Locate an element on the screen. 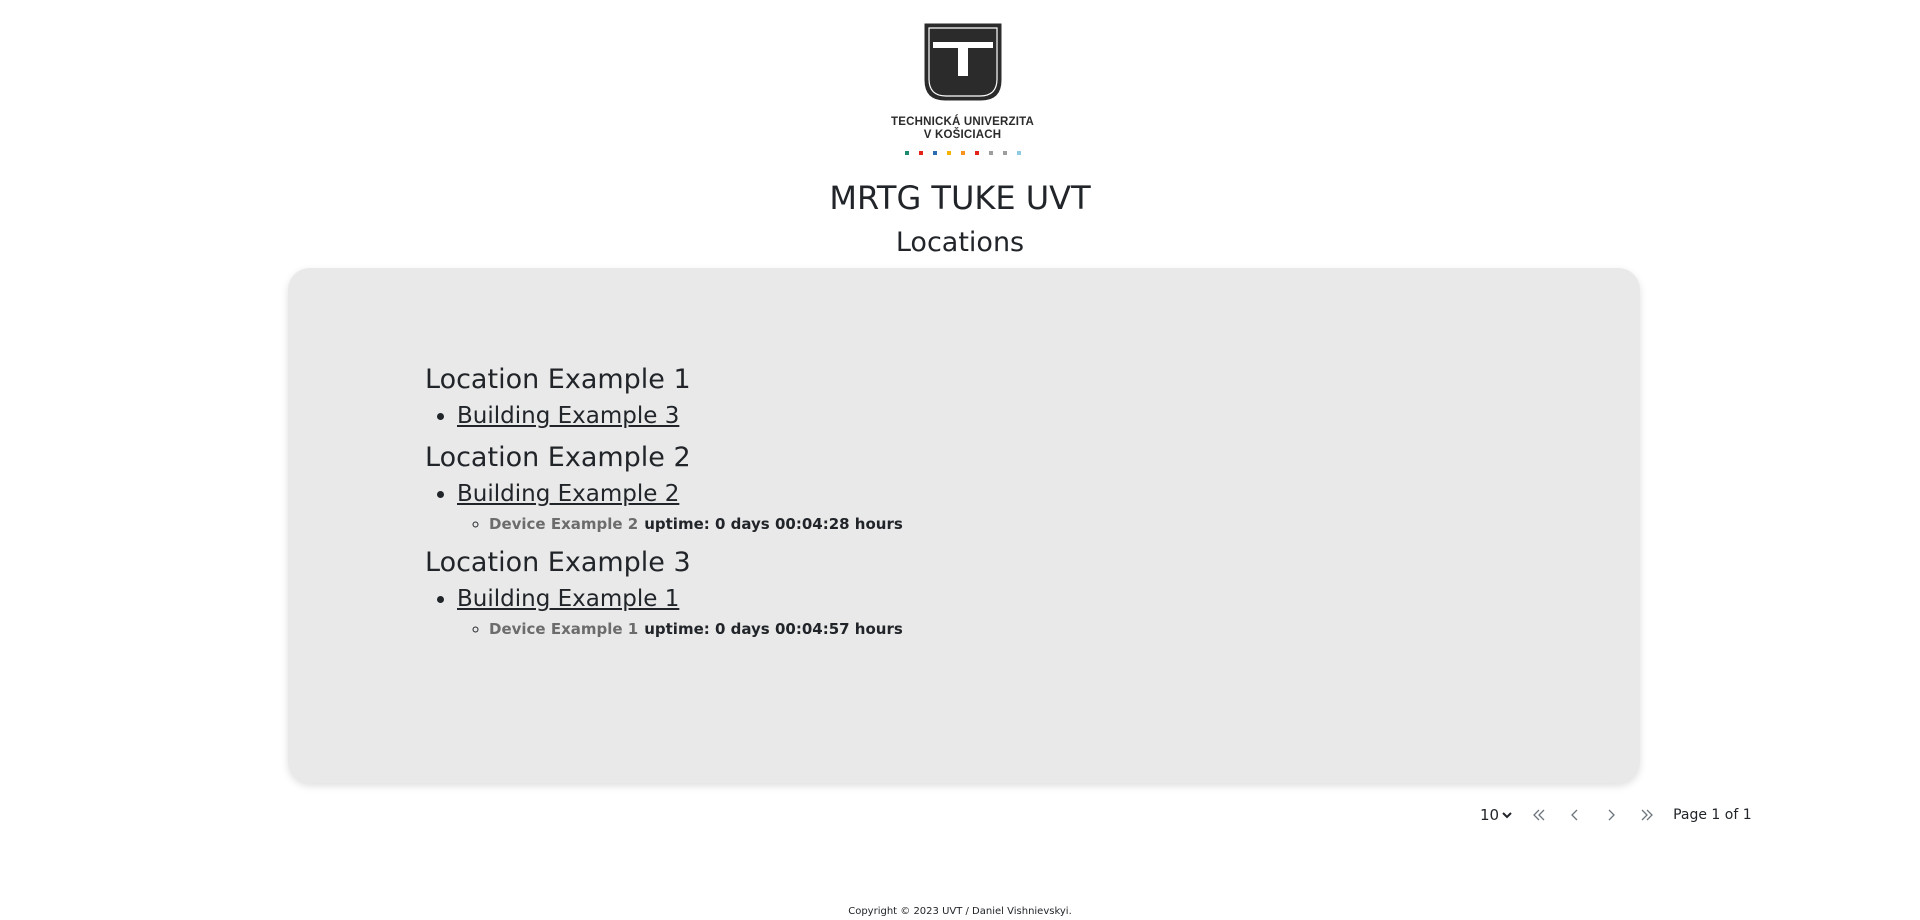 The image size is (1920, 920). building-list: Building Example 3 is located at coordinates (664, 416).